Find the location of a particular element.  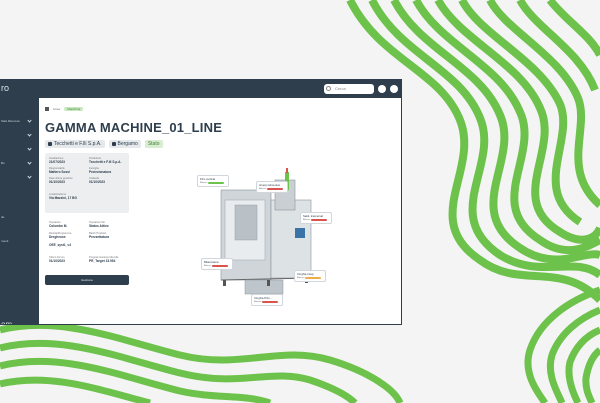

home-icon is located at coordinates (47, 109).